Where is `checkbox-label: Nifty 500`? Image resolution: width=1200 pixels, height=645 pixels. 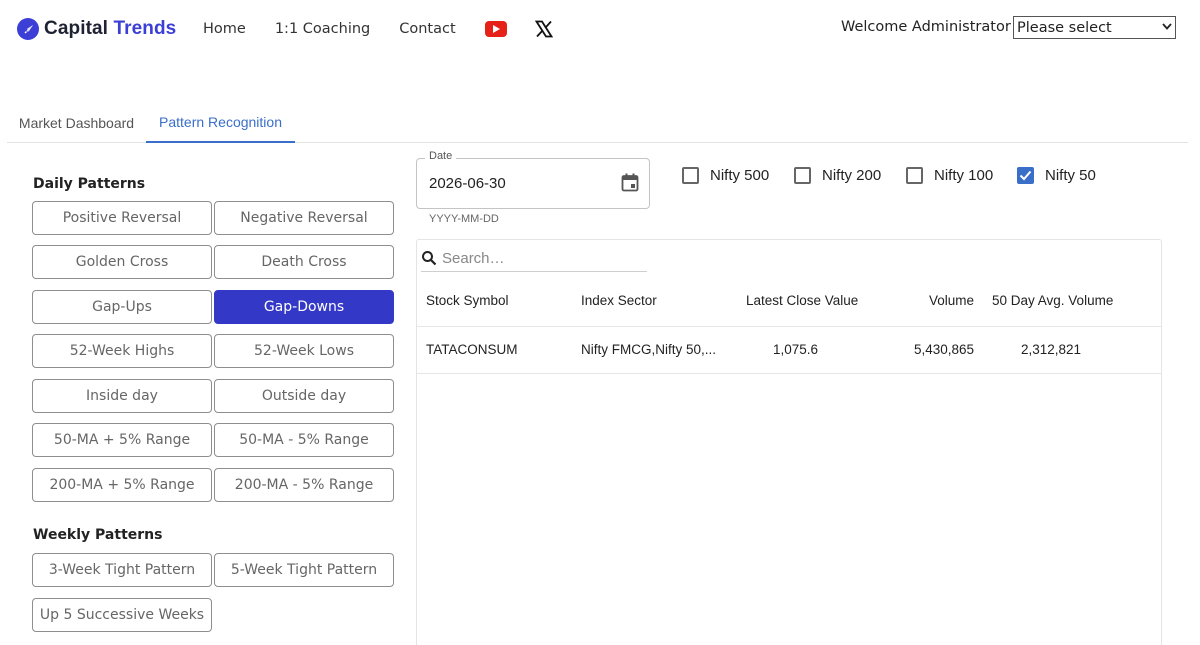 checkbox-label: Nifty 500 is located at coordinates (740, 175).